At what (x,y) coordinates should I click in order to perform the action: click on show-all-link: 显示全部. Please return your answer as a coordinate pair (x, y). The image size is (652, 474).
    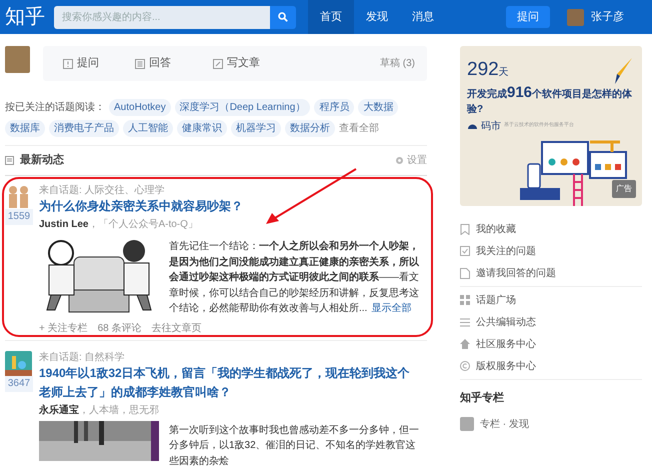
    Looking at the image, I should click on (391, 308).